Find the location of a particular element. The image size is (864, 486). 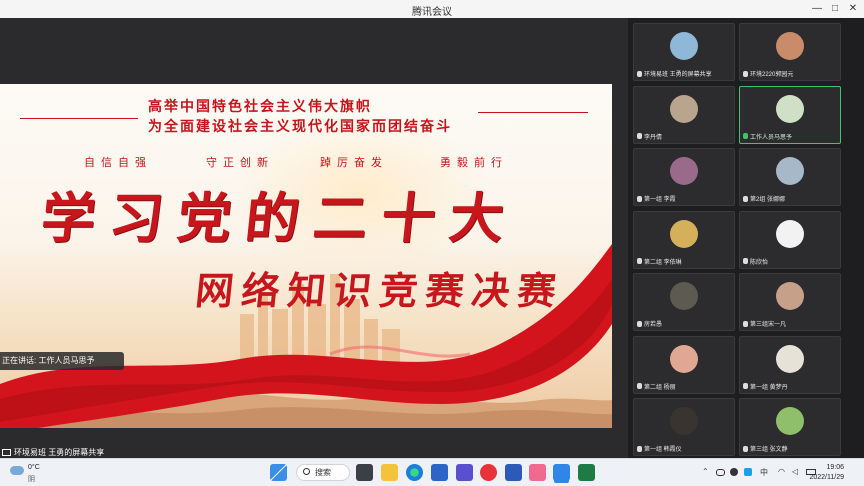

participant-name-row: 第二组 李依琳 is located at coordinates (659, 261).